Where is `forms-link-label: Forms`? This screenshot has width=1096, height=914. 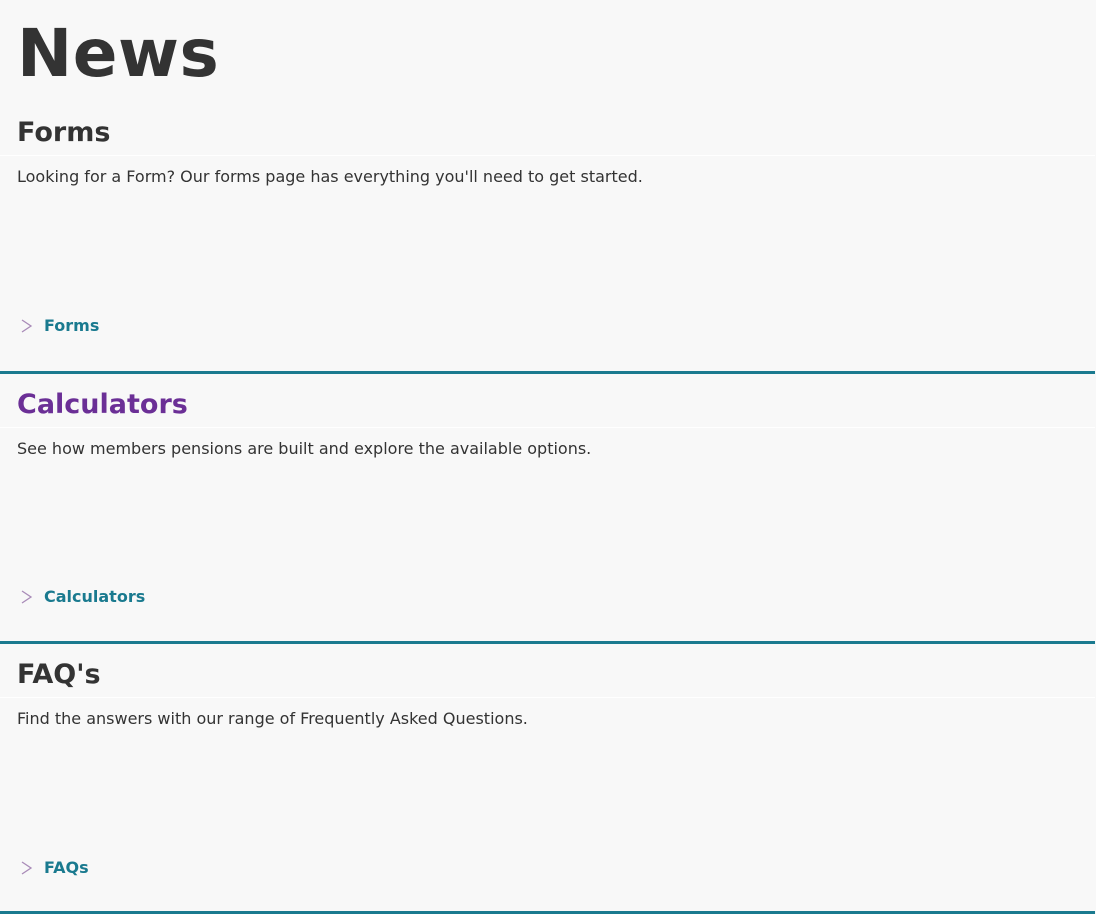 forms-link-label: Forms is located at coordinates (72, 325).